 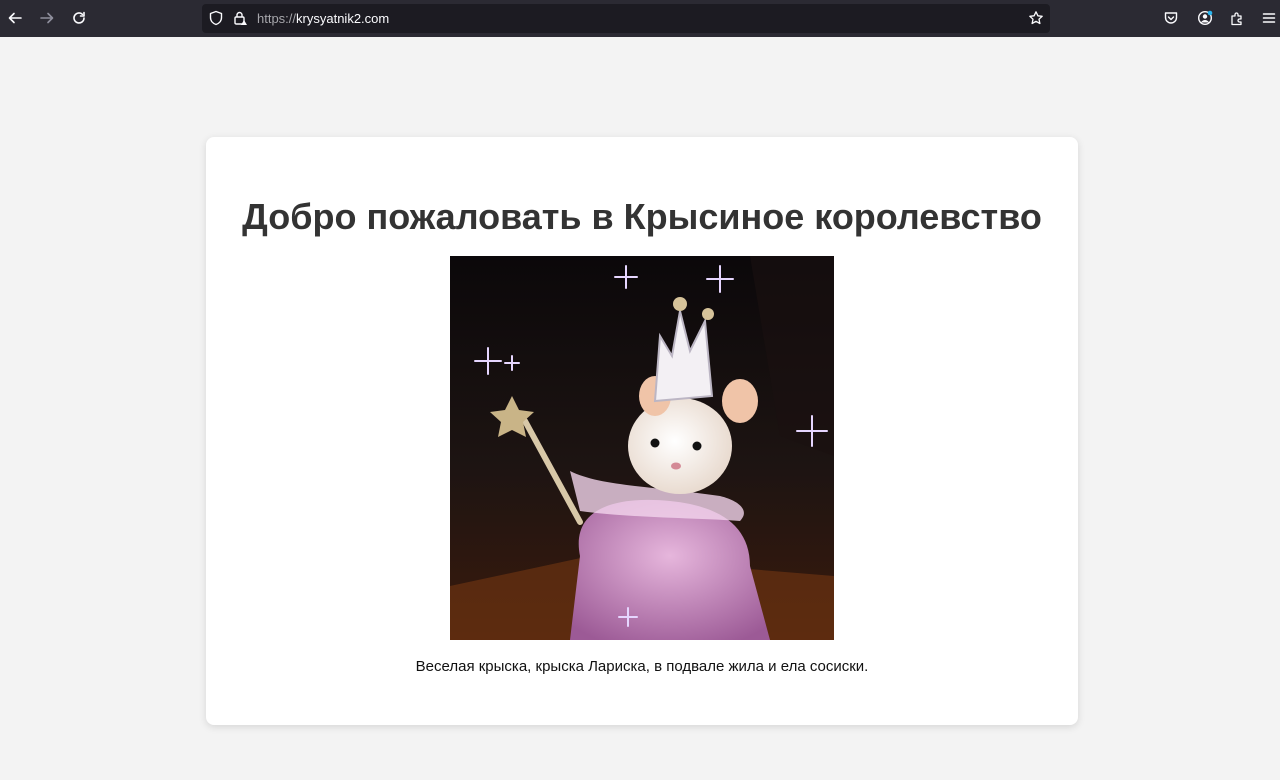 What do you see at coordinates (343, 18) in the screenshot?
I see `url-host: krysyatnik2.com` at bounding box center [343, 18].